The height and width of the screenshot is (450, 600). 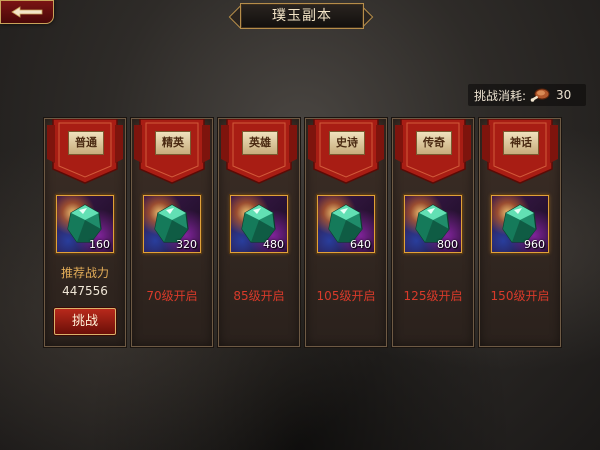 I want to click on unlock-requirement: 105级开启, so click(x=346, y=296).